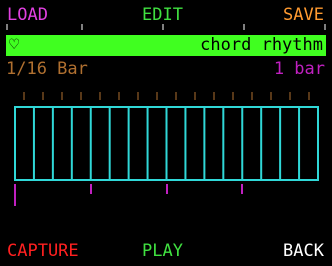 The image size is (332, 266). I want to click on capture-button: CAPTURE, so click(43, 251).